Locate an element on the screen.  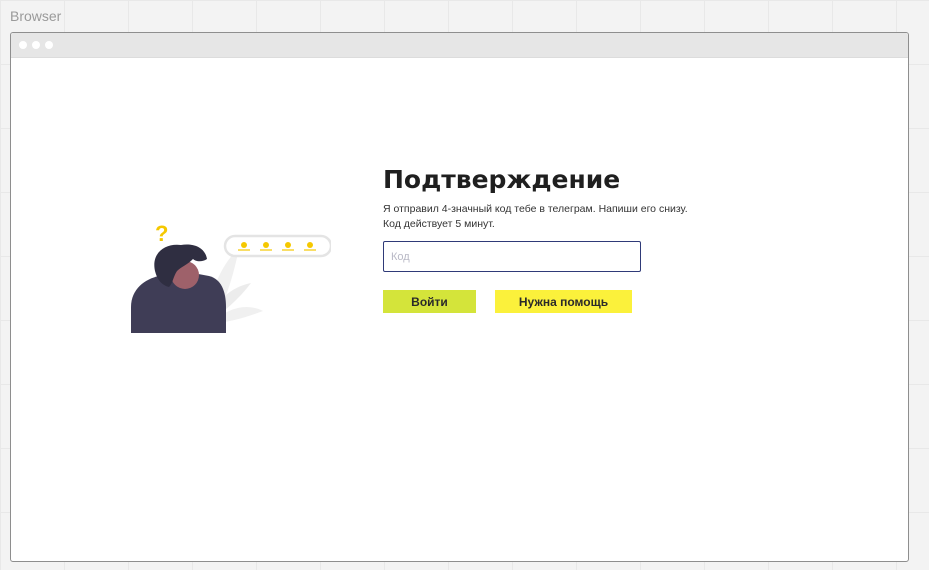
page-title: Подтверждение is located at coordinates (502, 179).